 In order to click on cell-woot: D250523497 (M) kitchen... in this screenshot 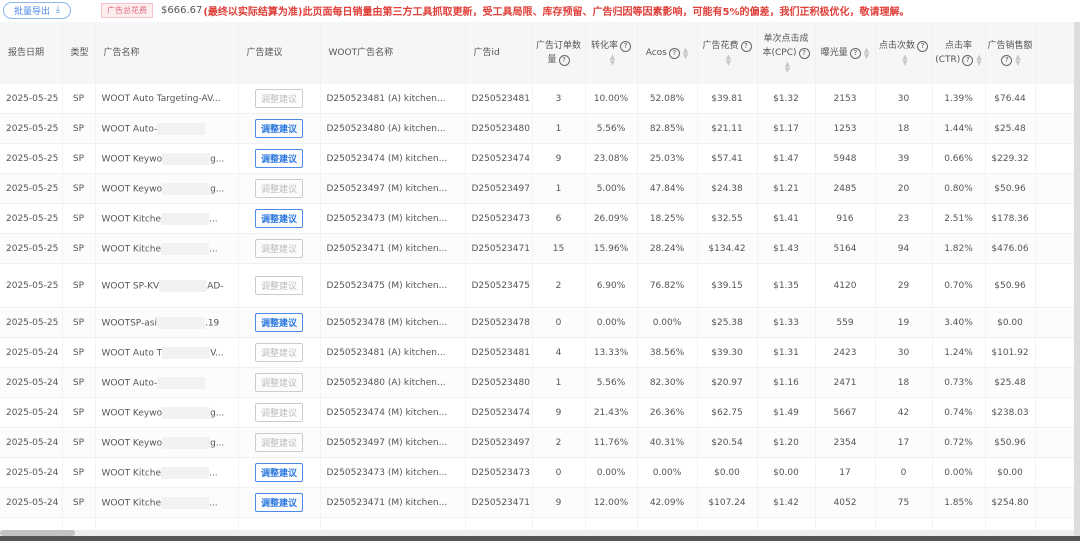, I will do `click(393, 442)`.